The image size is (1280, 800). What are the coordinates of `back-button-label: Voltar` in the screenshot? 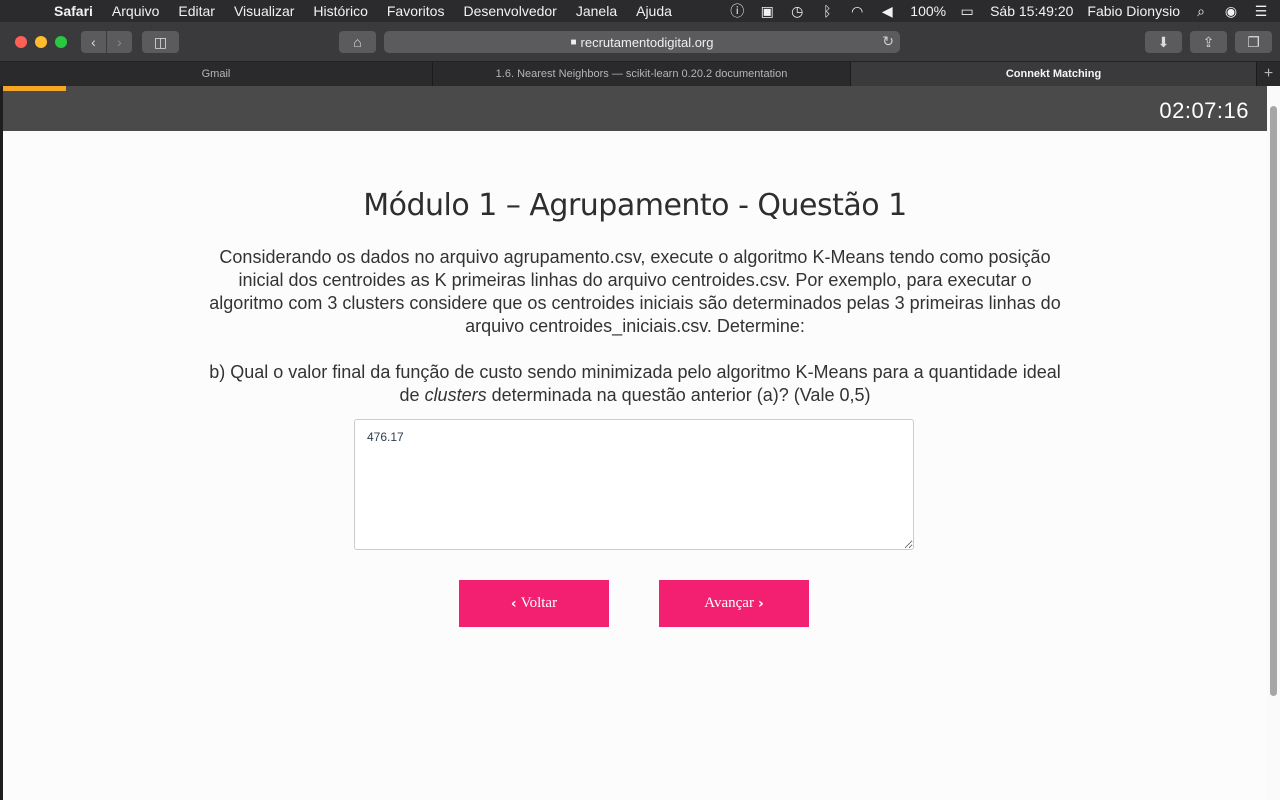 It's located at (539, 603).